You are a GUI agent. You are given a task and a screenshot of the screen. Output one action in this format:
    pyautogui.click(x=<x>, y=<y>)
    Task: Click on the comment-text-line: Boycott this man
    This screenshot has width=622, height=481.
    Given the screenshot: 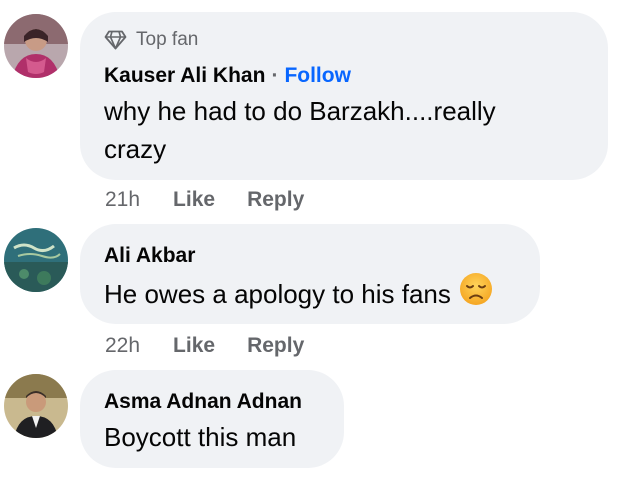 What is the action you would take?
    pyautogui.click(x=200, y=437)
    